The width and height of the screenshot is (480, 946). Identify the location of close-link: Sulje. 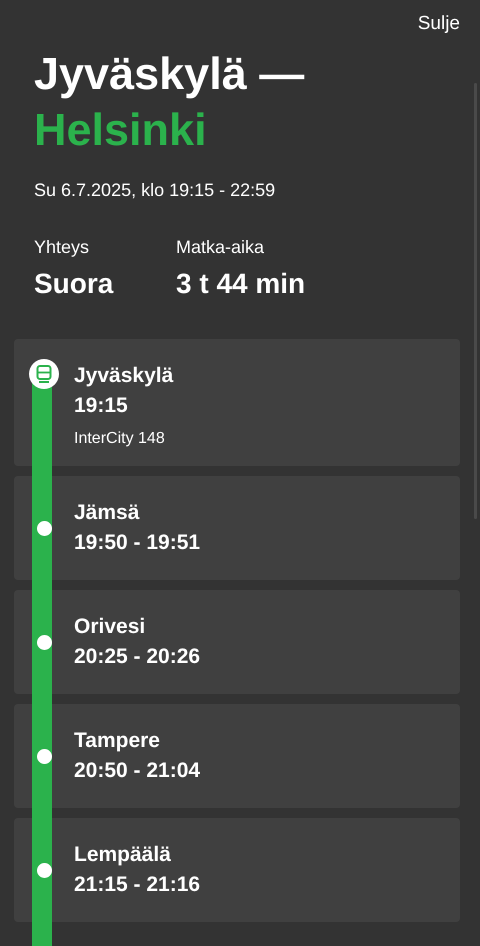
(439, 24).